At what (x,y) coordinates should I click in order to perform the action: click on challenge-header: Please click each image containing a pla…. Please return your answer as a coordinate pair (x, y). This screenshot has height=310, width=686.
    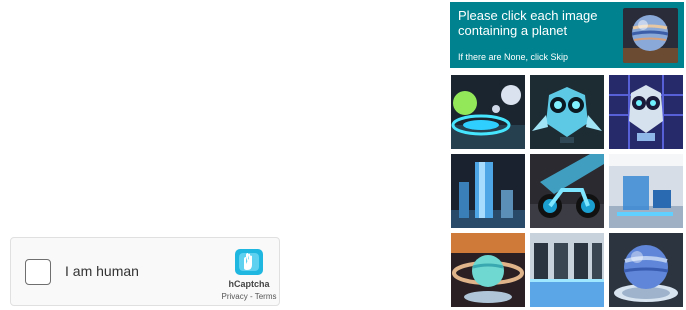
    Looking at the image, I should click on (567, 35).